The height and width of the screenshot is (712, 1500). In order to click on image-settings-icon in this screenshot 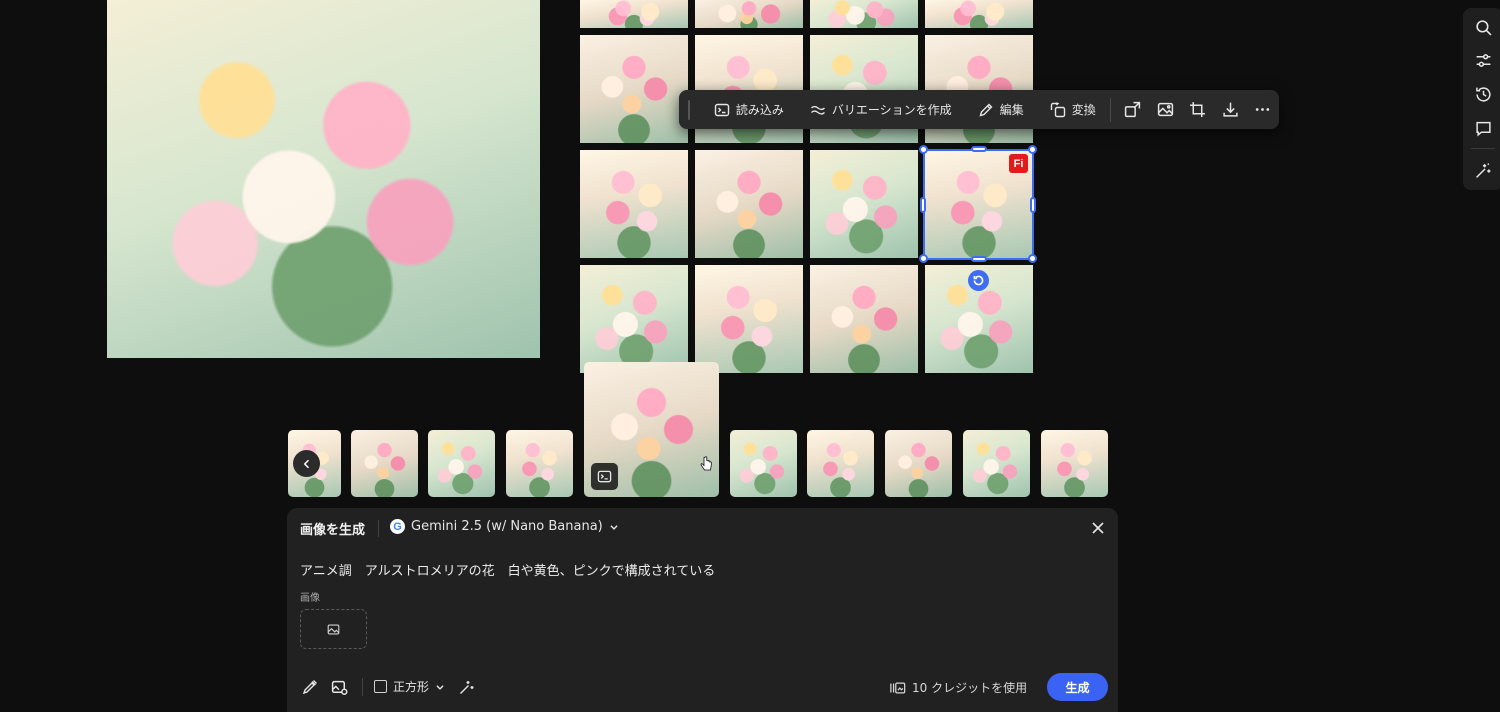, I will do `click(339, 687)`.